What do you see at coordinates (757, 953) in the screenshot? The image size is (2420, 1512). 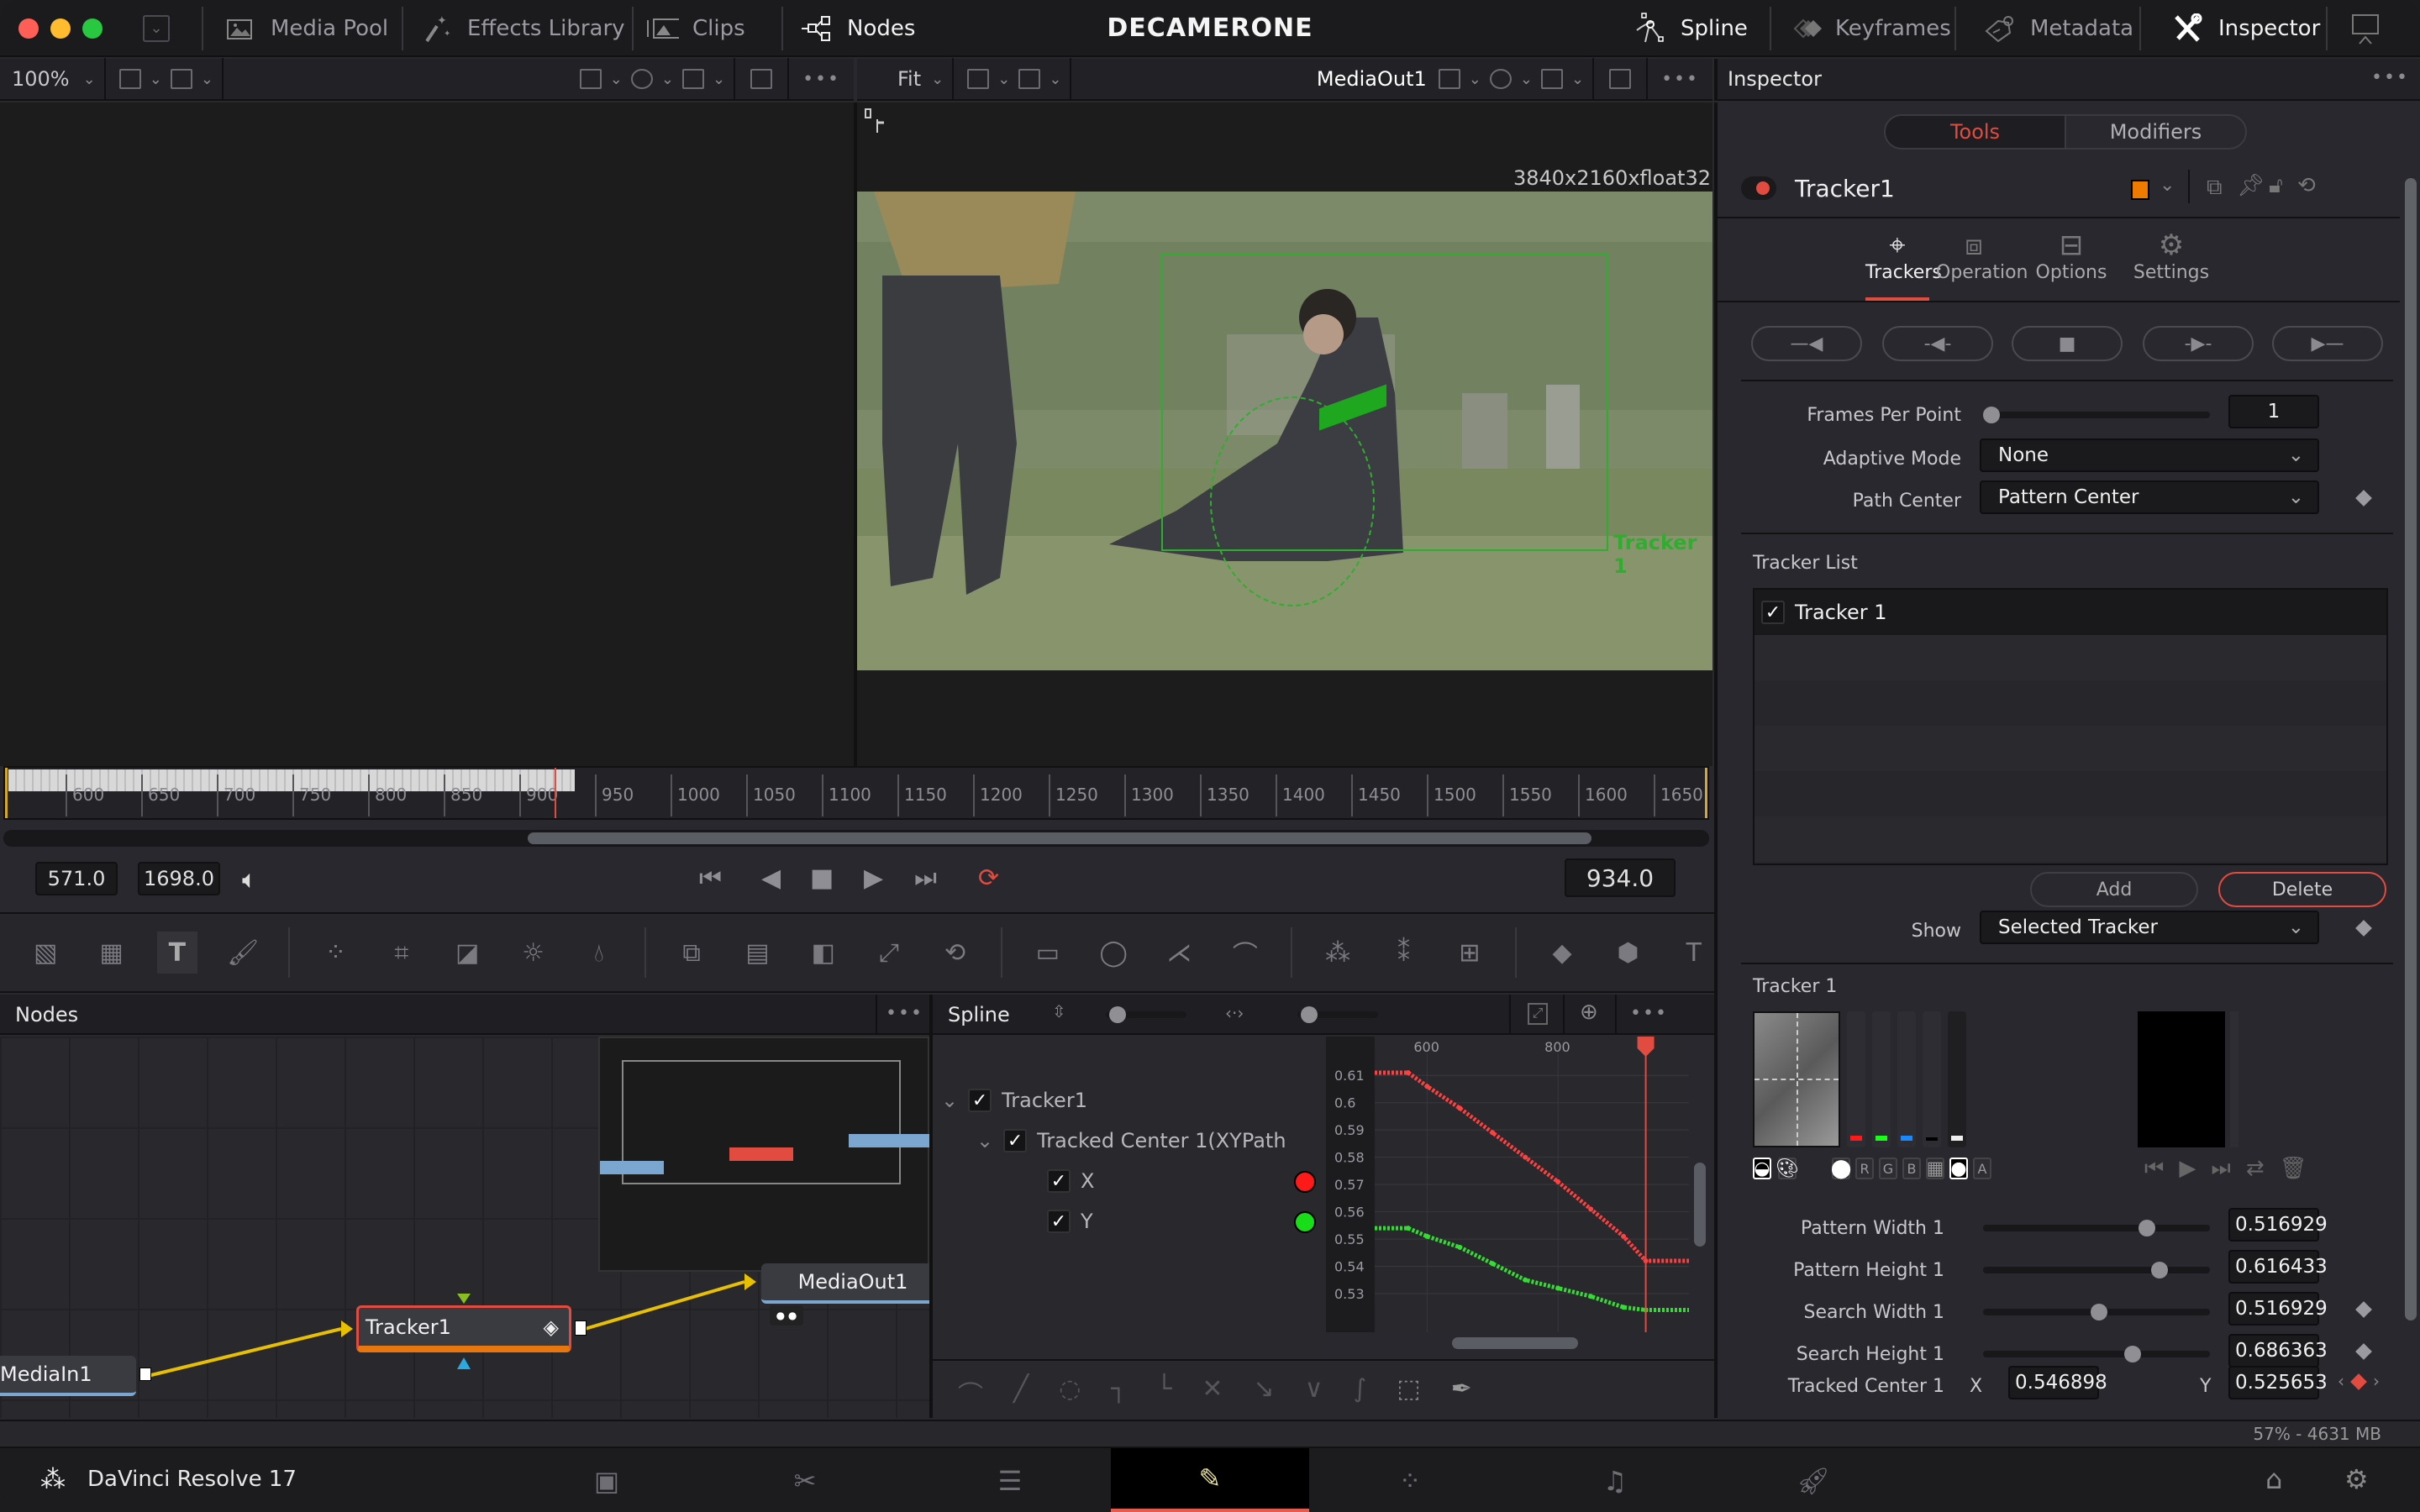 I see `channel-booleans-tool-icon: ▤` at bounding box center [757, 953].